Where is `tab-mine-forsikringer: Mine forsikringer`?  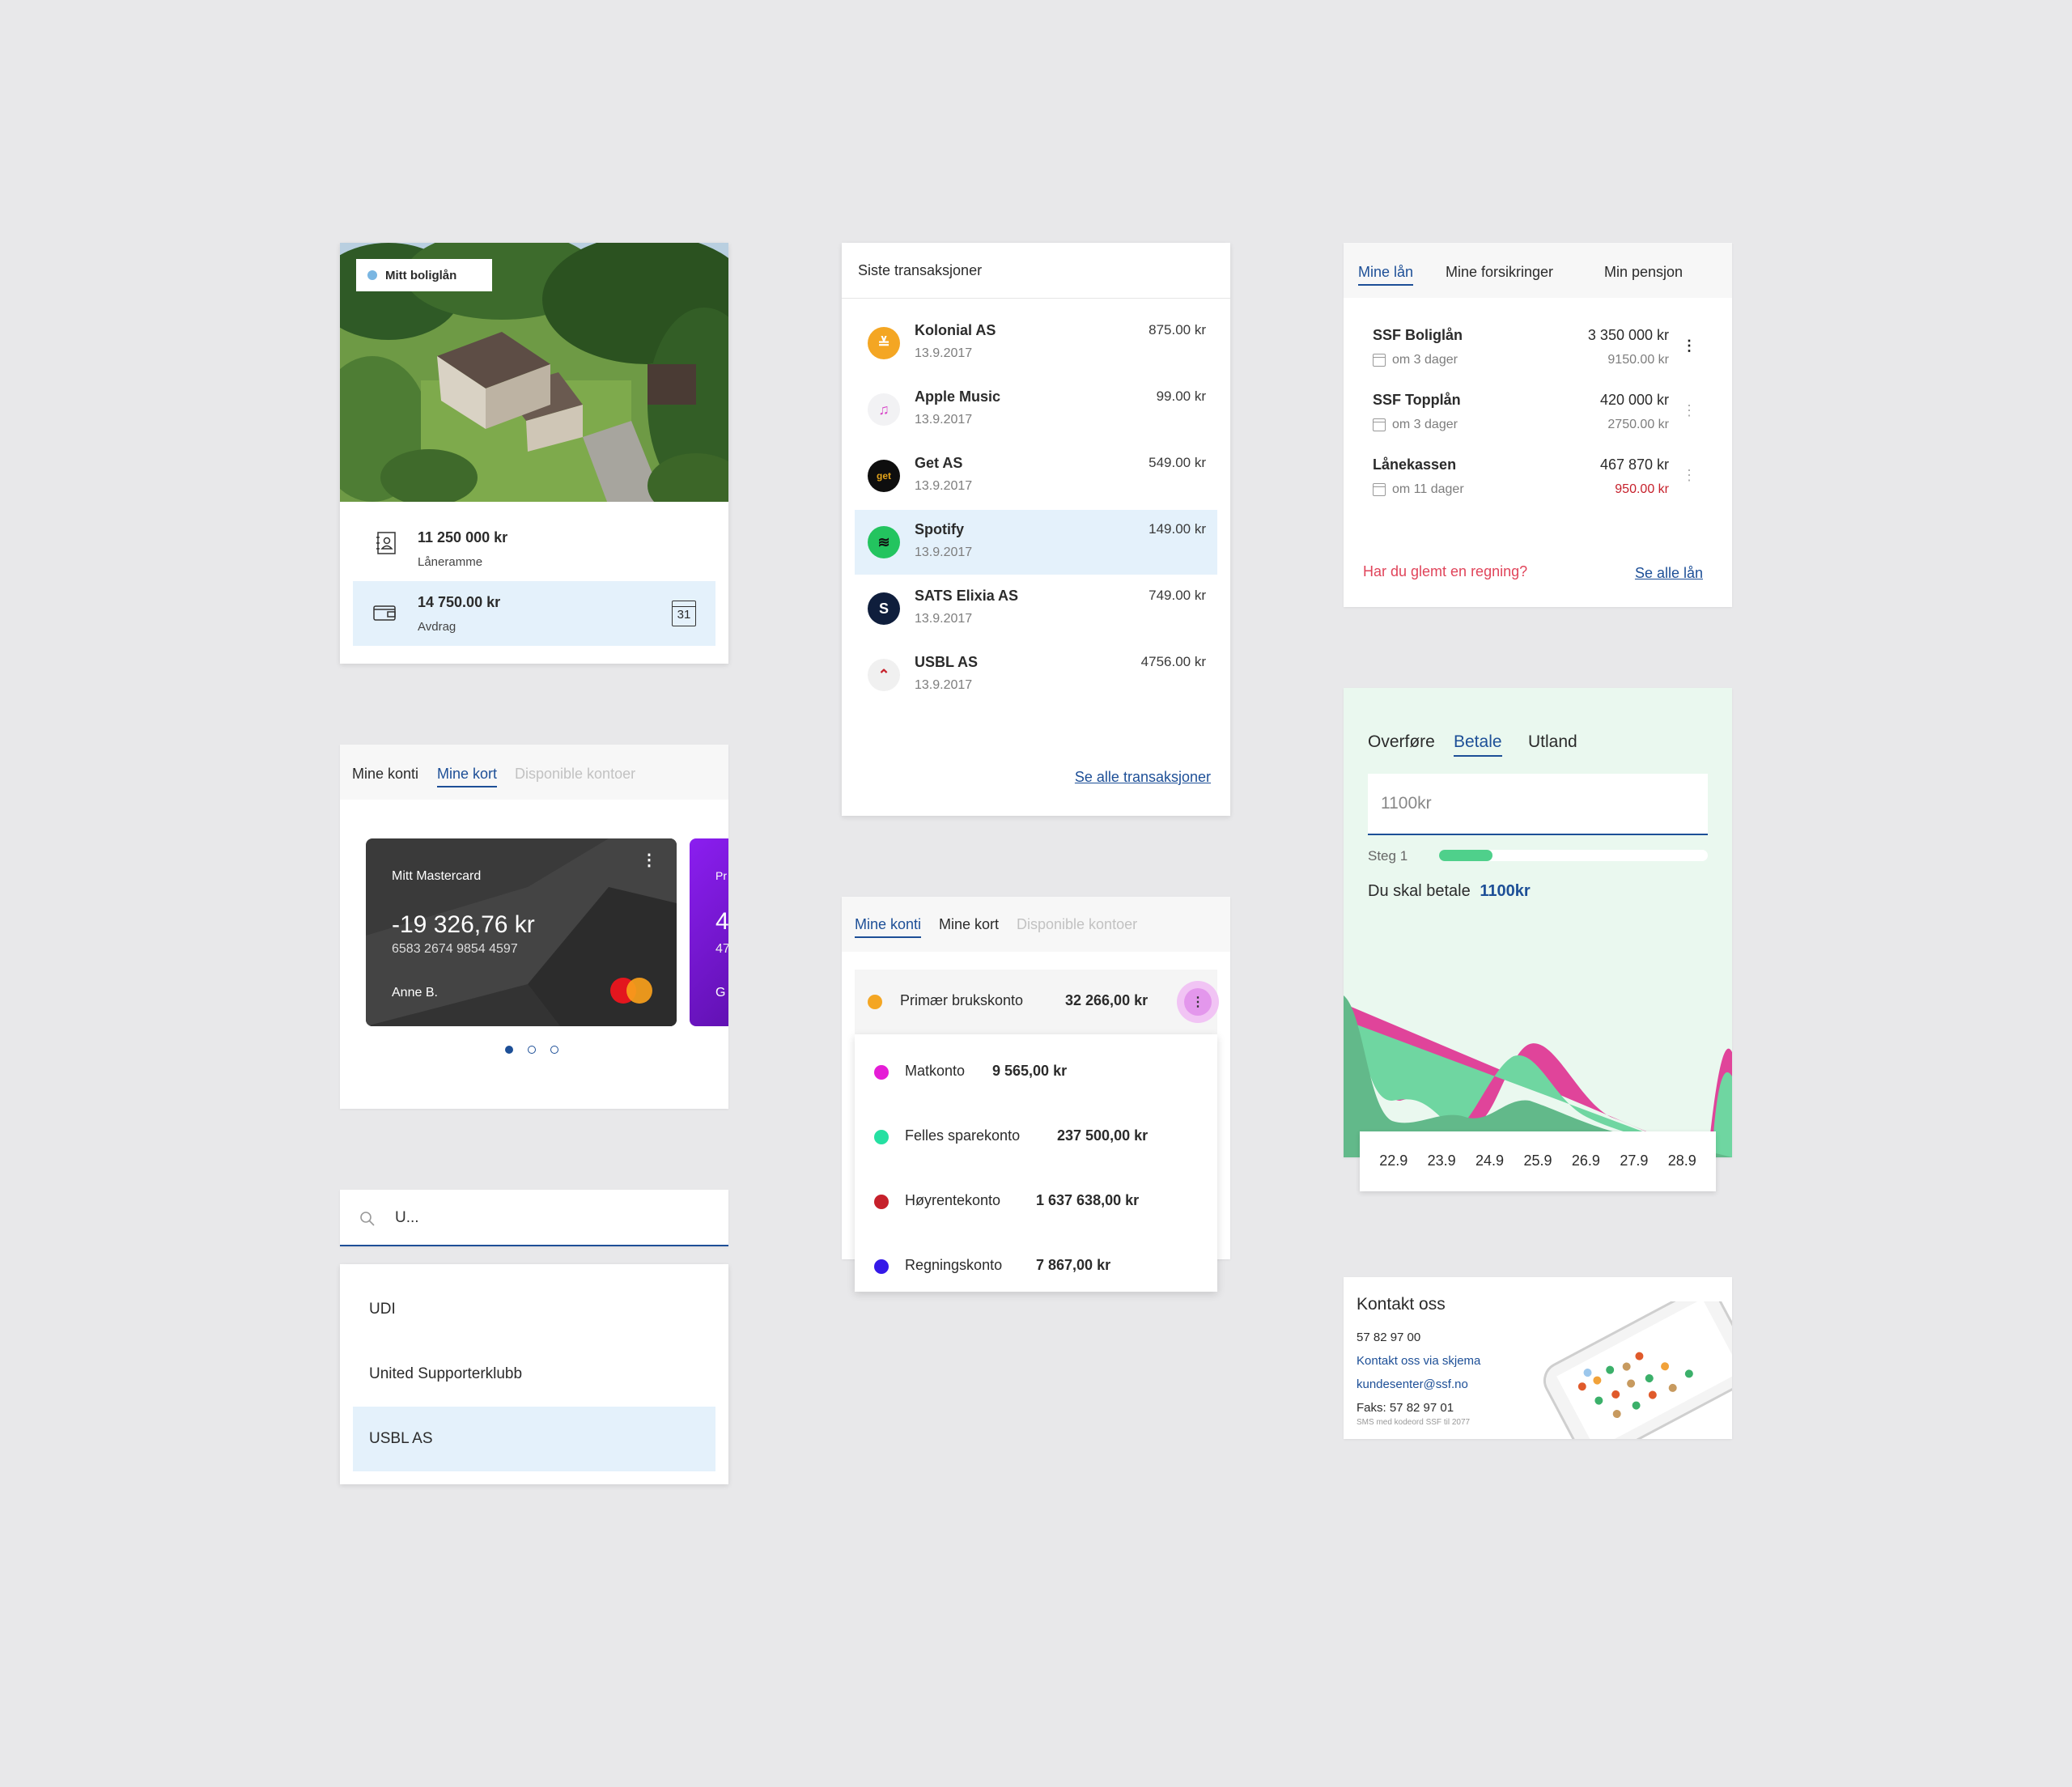
tab-mine-forsikringer: Mine forsikringer is located at coordinates (1499, 272).